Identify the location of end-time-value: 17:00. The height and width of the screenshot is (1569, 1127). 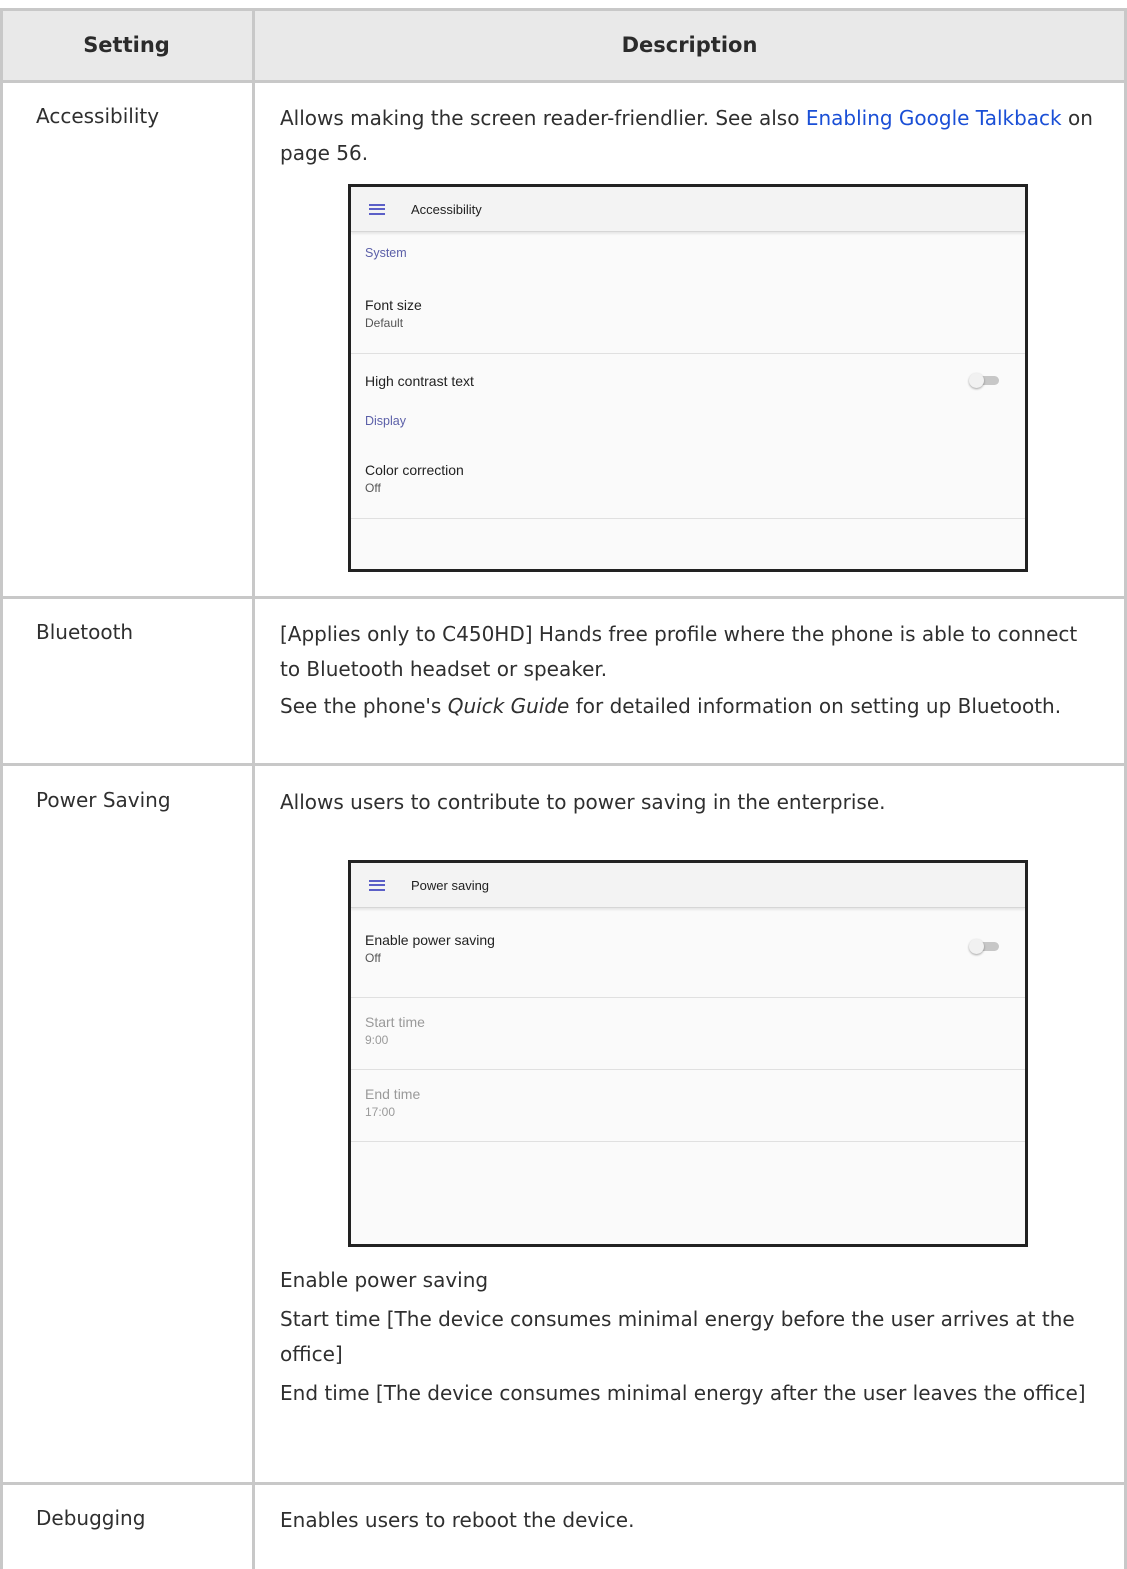
(380, 1112).